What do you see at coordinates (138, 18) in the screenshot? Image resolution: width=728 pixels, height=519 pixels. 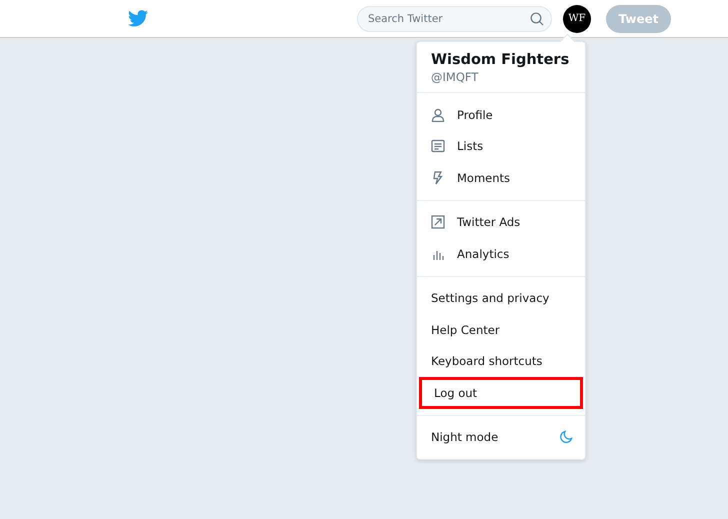 I see `bird-logo` at bounding box center [138, 18].